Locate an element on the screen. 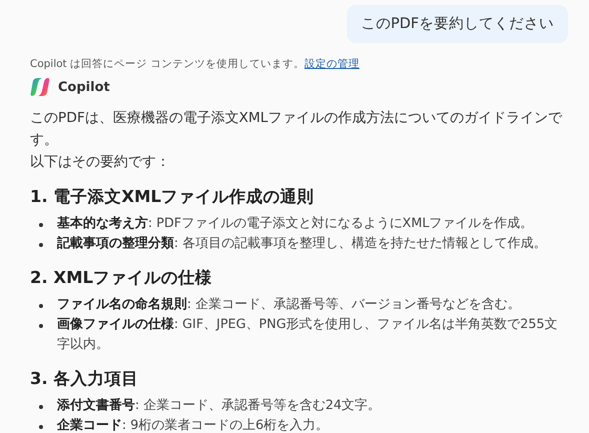 The height and width of the screenshot is (433, 589). intro-text: このPDFは、医療機器の電子添文XMLファイルの作成方法についてのガイドラインです。 is located at coordinates (297, 129).